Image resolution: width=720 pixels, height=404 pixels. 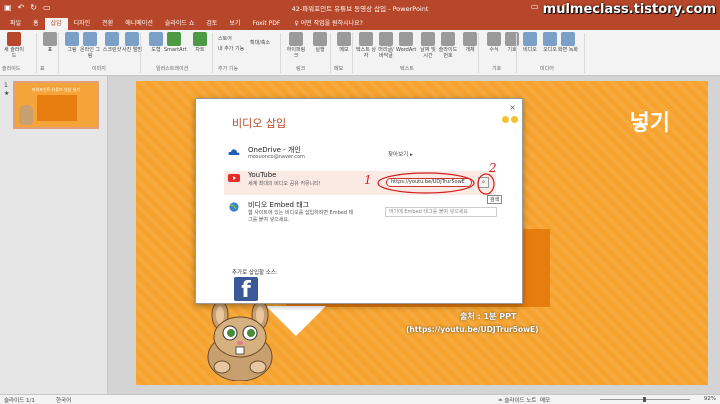 I want to click on ribbon-button-16: 슬라이드 번호, so click(x=448, y=45).